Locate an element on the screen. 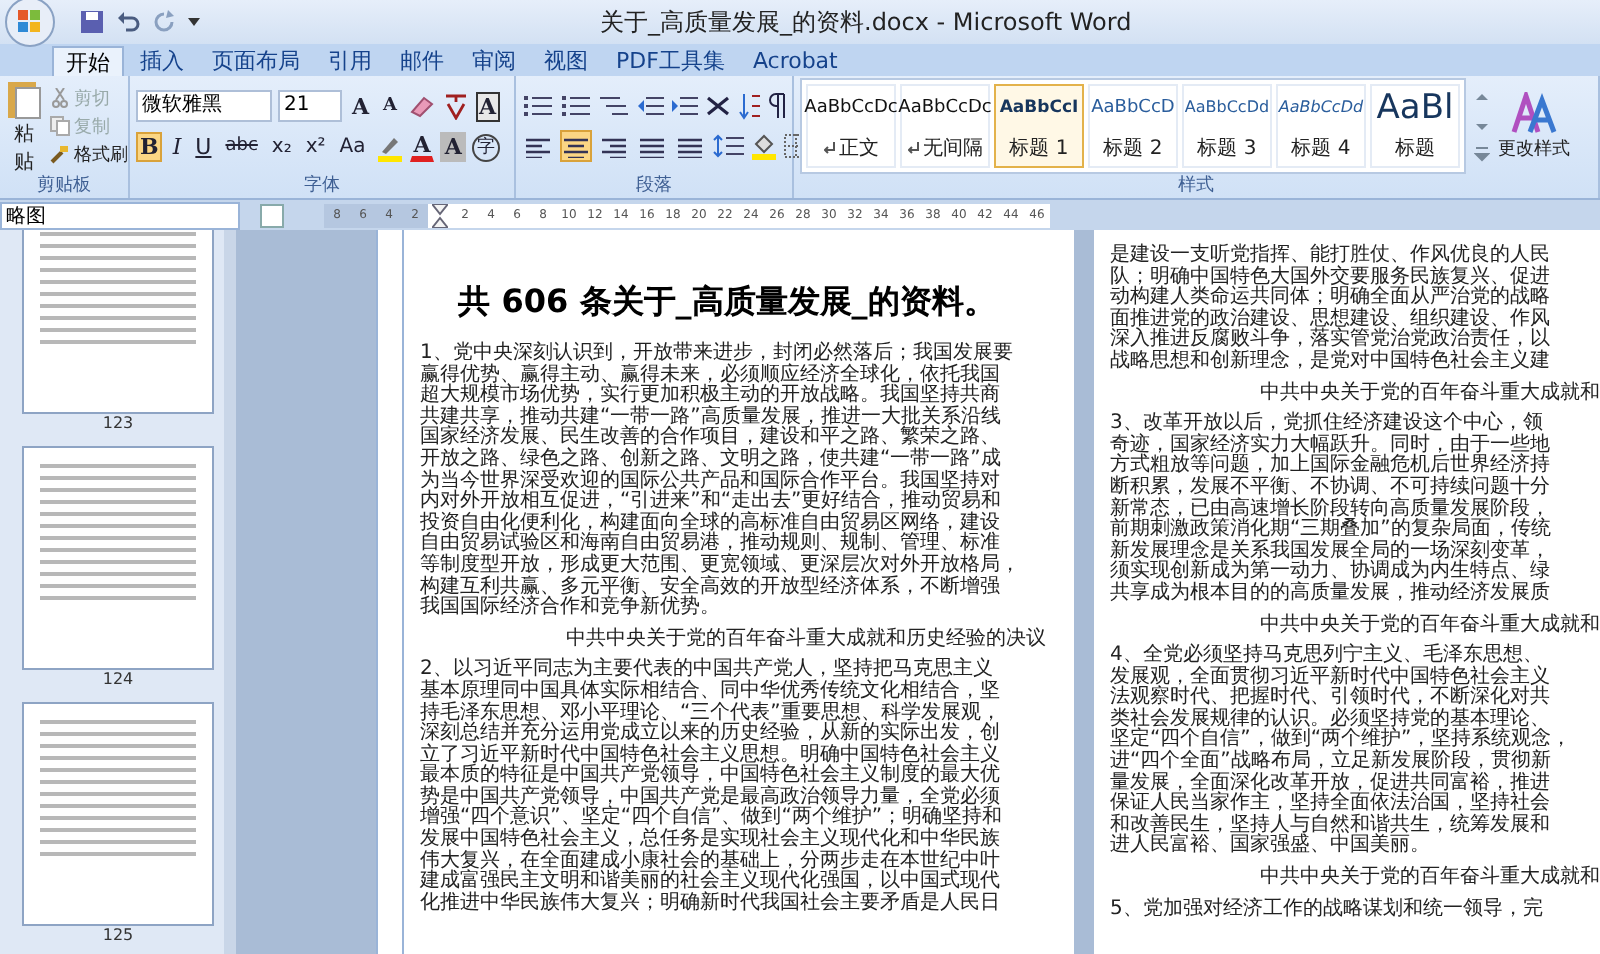  ribbon-tab: 审阅 is located at coordinates (494, 61).